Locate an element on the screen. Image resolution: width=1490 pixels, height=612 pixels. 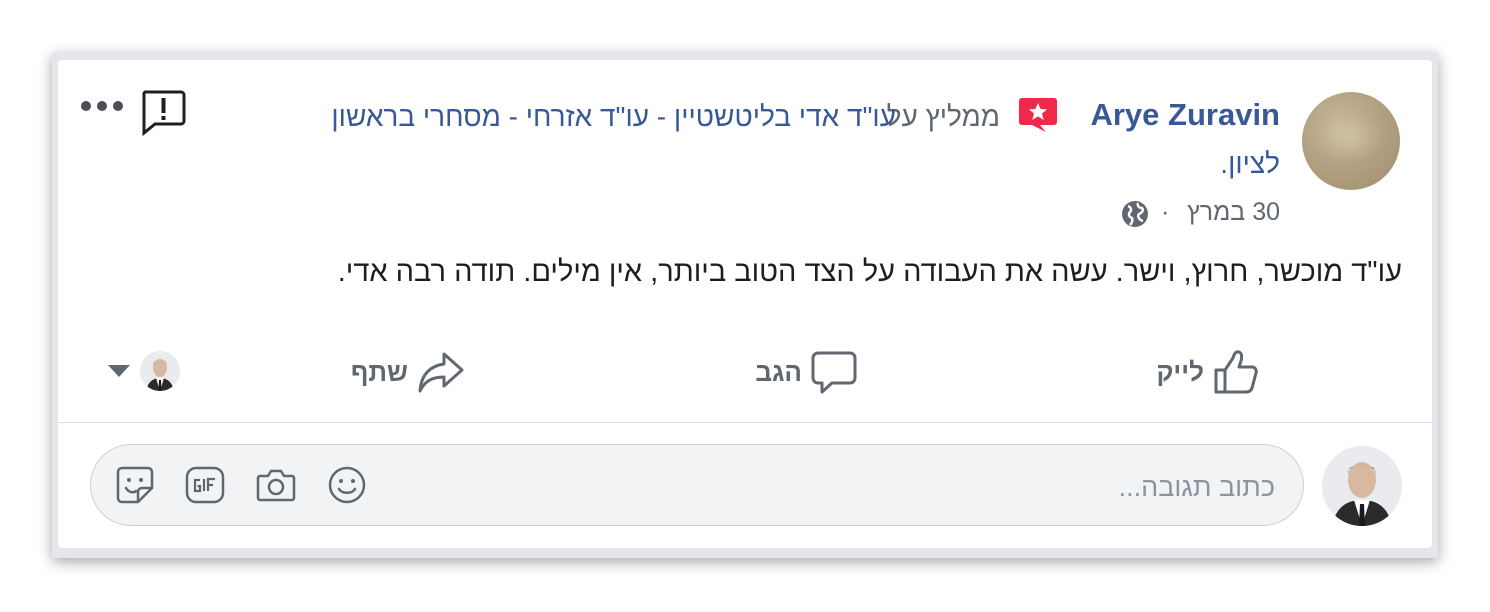
commenter-avatar is located at coordinates (1362, 486).